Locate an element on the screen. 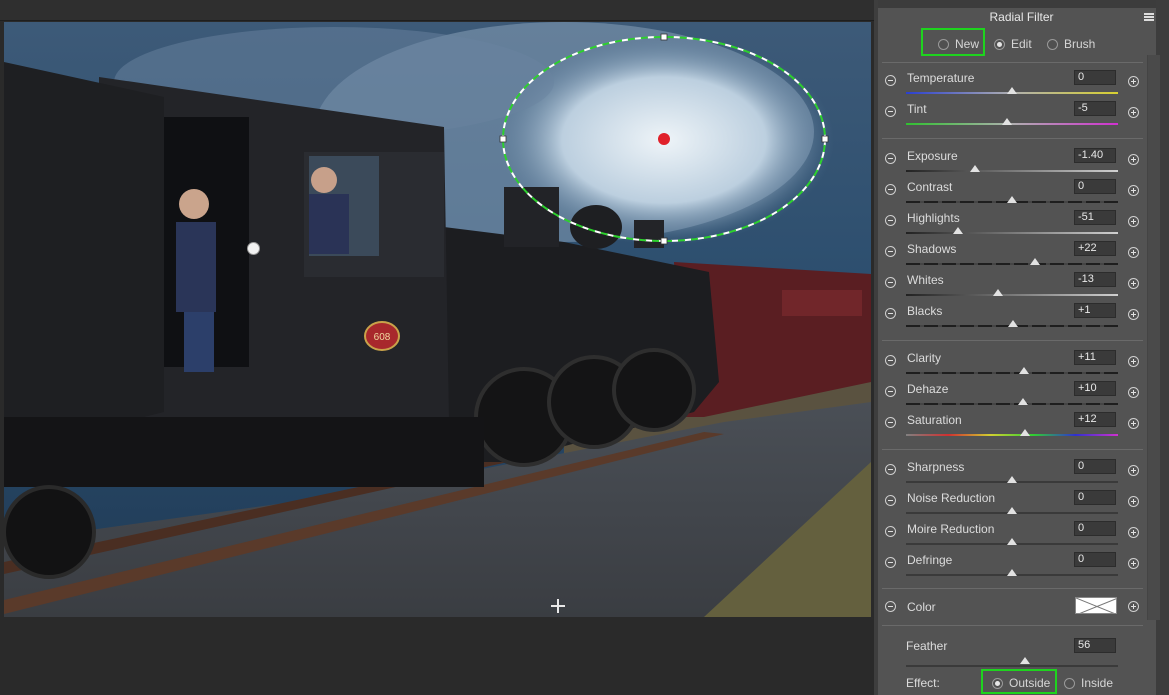  saturation-track is located at coordinates (1012, 435).